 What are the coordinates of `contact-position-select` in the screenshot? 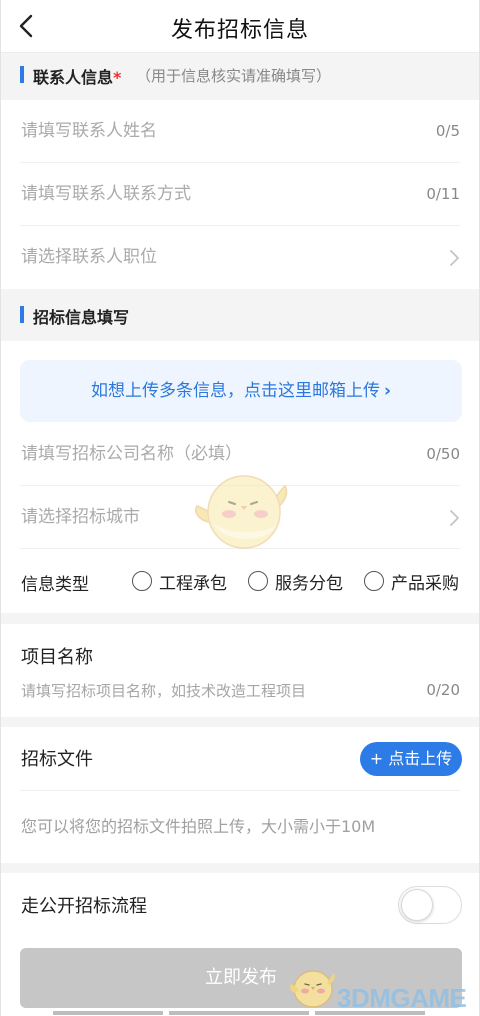 It's located at (240, 257).